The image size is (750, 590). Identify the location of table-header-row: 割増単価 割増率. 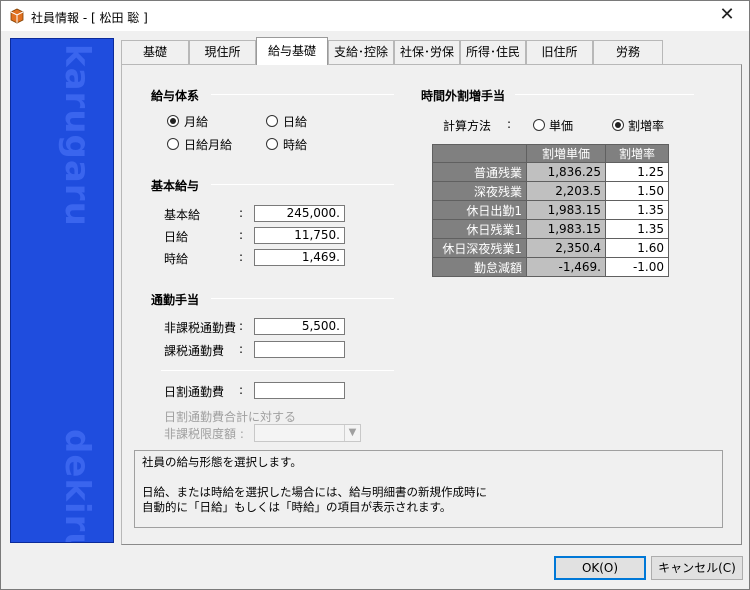
(550, 153).